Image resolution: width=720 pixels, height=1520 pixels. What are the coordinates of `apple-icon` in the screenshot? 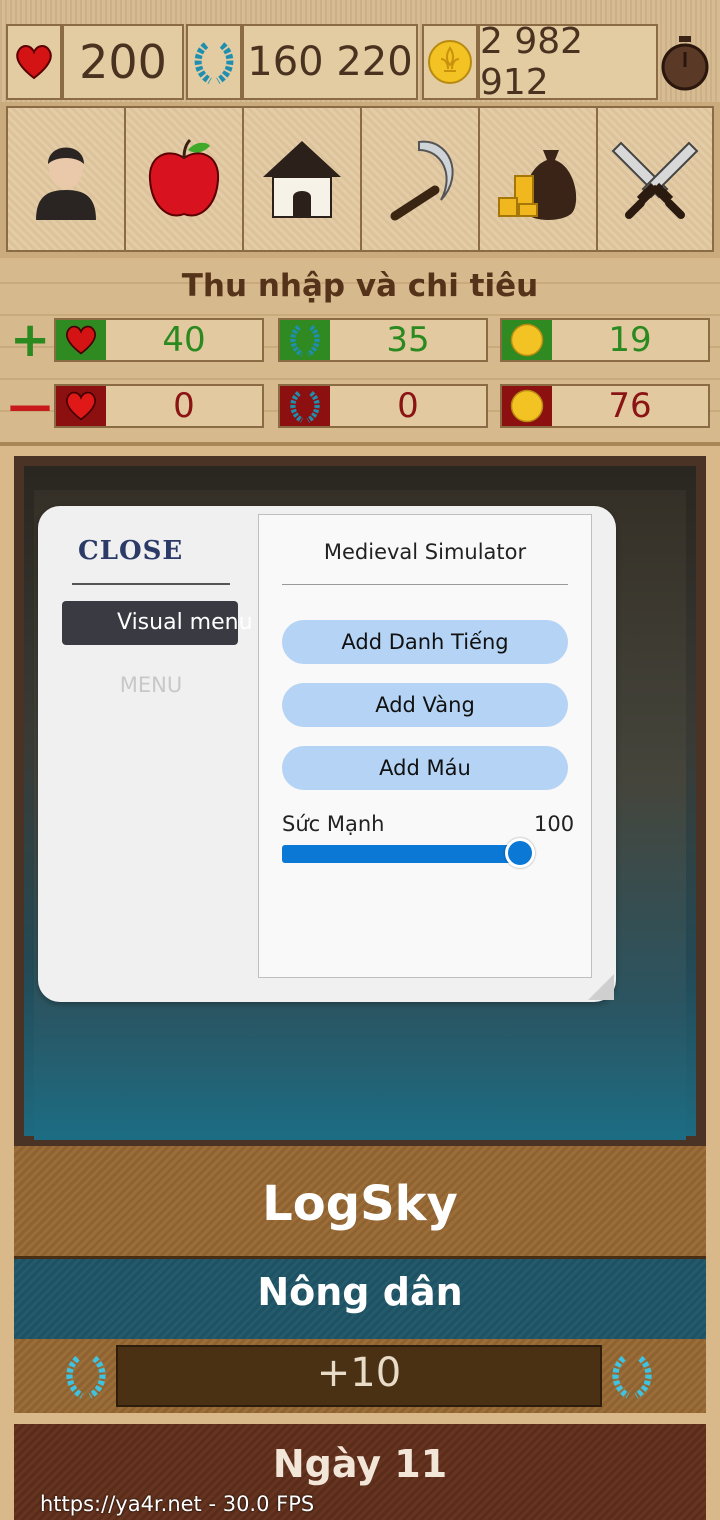 It's located at (184, 177).